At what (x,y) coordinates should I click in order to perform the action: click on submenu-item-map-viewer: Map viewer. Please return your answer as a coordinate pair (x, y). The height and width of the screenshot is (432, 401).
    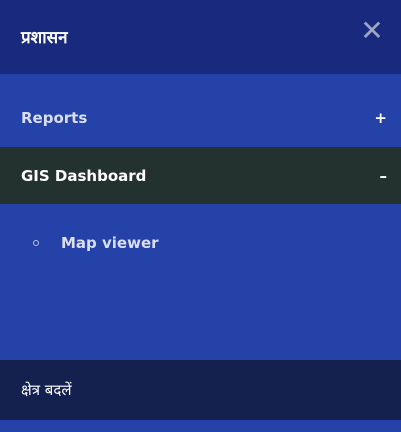
    Looking at the image, I should click on (200, 243).